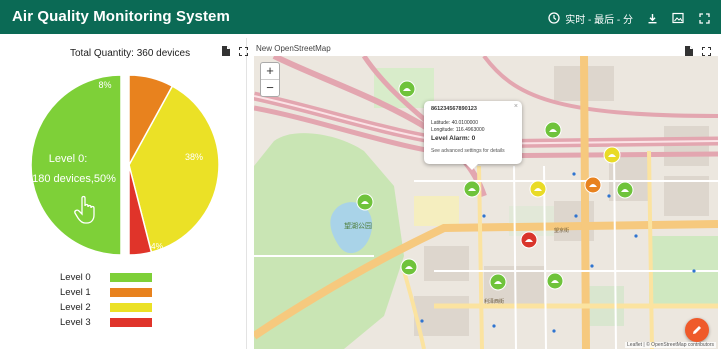  What do you see at coordinates (599, 20) in the screenshot?
I see `time-range-label: 实时 - 最后 - 分` at bounding box center [599, 20].